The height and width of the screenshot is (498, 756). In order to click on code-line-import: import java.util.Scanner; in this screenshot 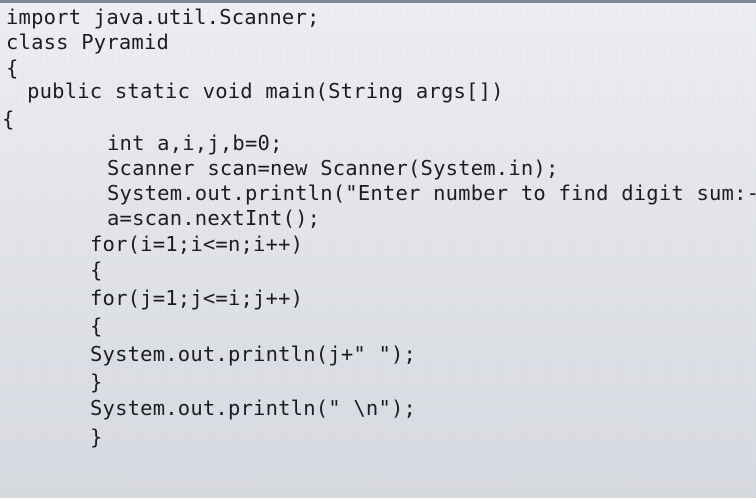, I will do `click(163, 17)`.